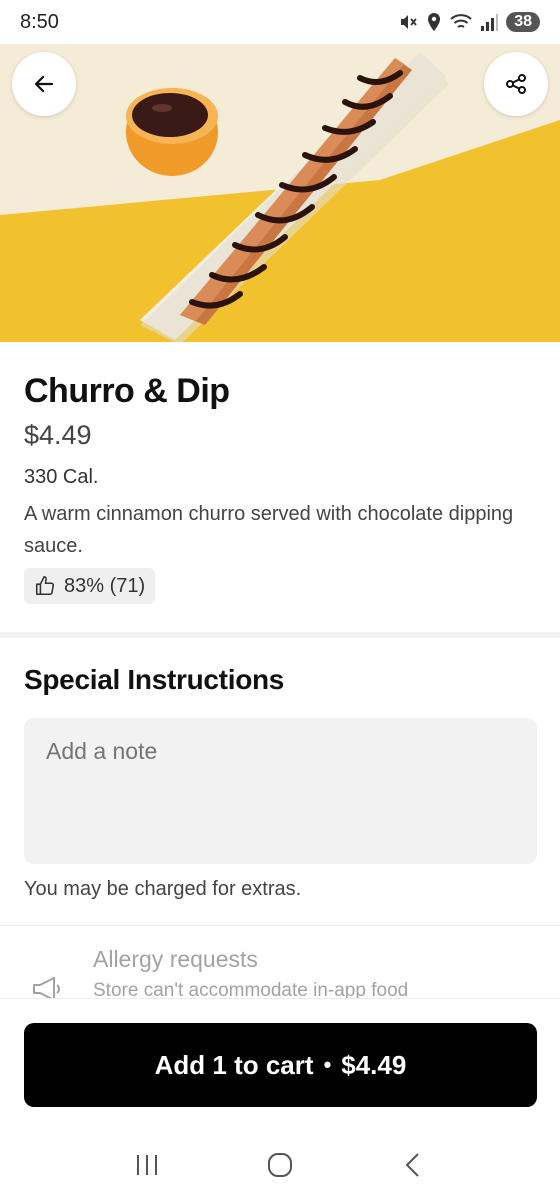  I want to click on back-nav-button, so click(413, 1165).